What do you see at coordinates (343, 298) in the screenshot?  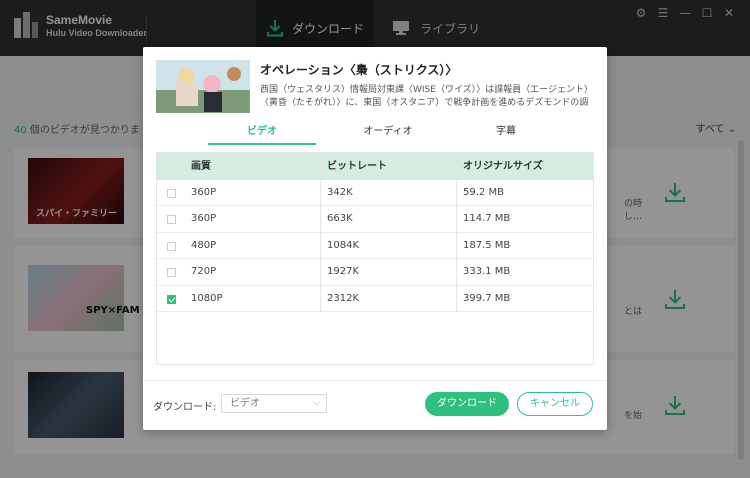 I see `cell-bitrate: 2312K` at bounding box center [343, 298].